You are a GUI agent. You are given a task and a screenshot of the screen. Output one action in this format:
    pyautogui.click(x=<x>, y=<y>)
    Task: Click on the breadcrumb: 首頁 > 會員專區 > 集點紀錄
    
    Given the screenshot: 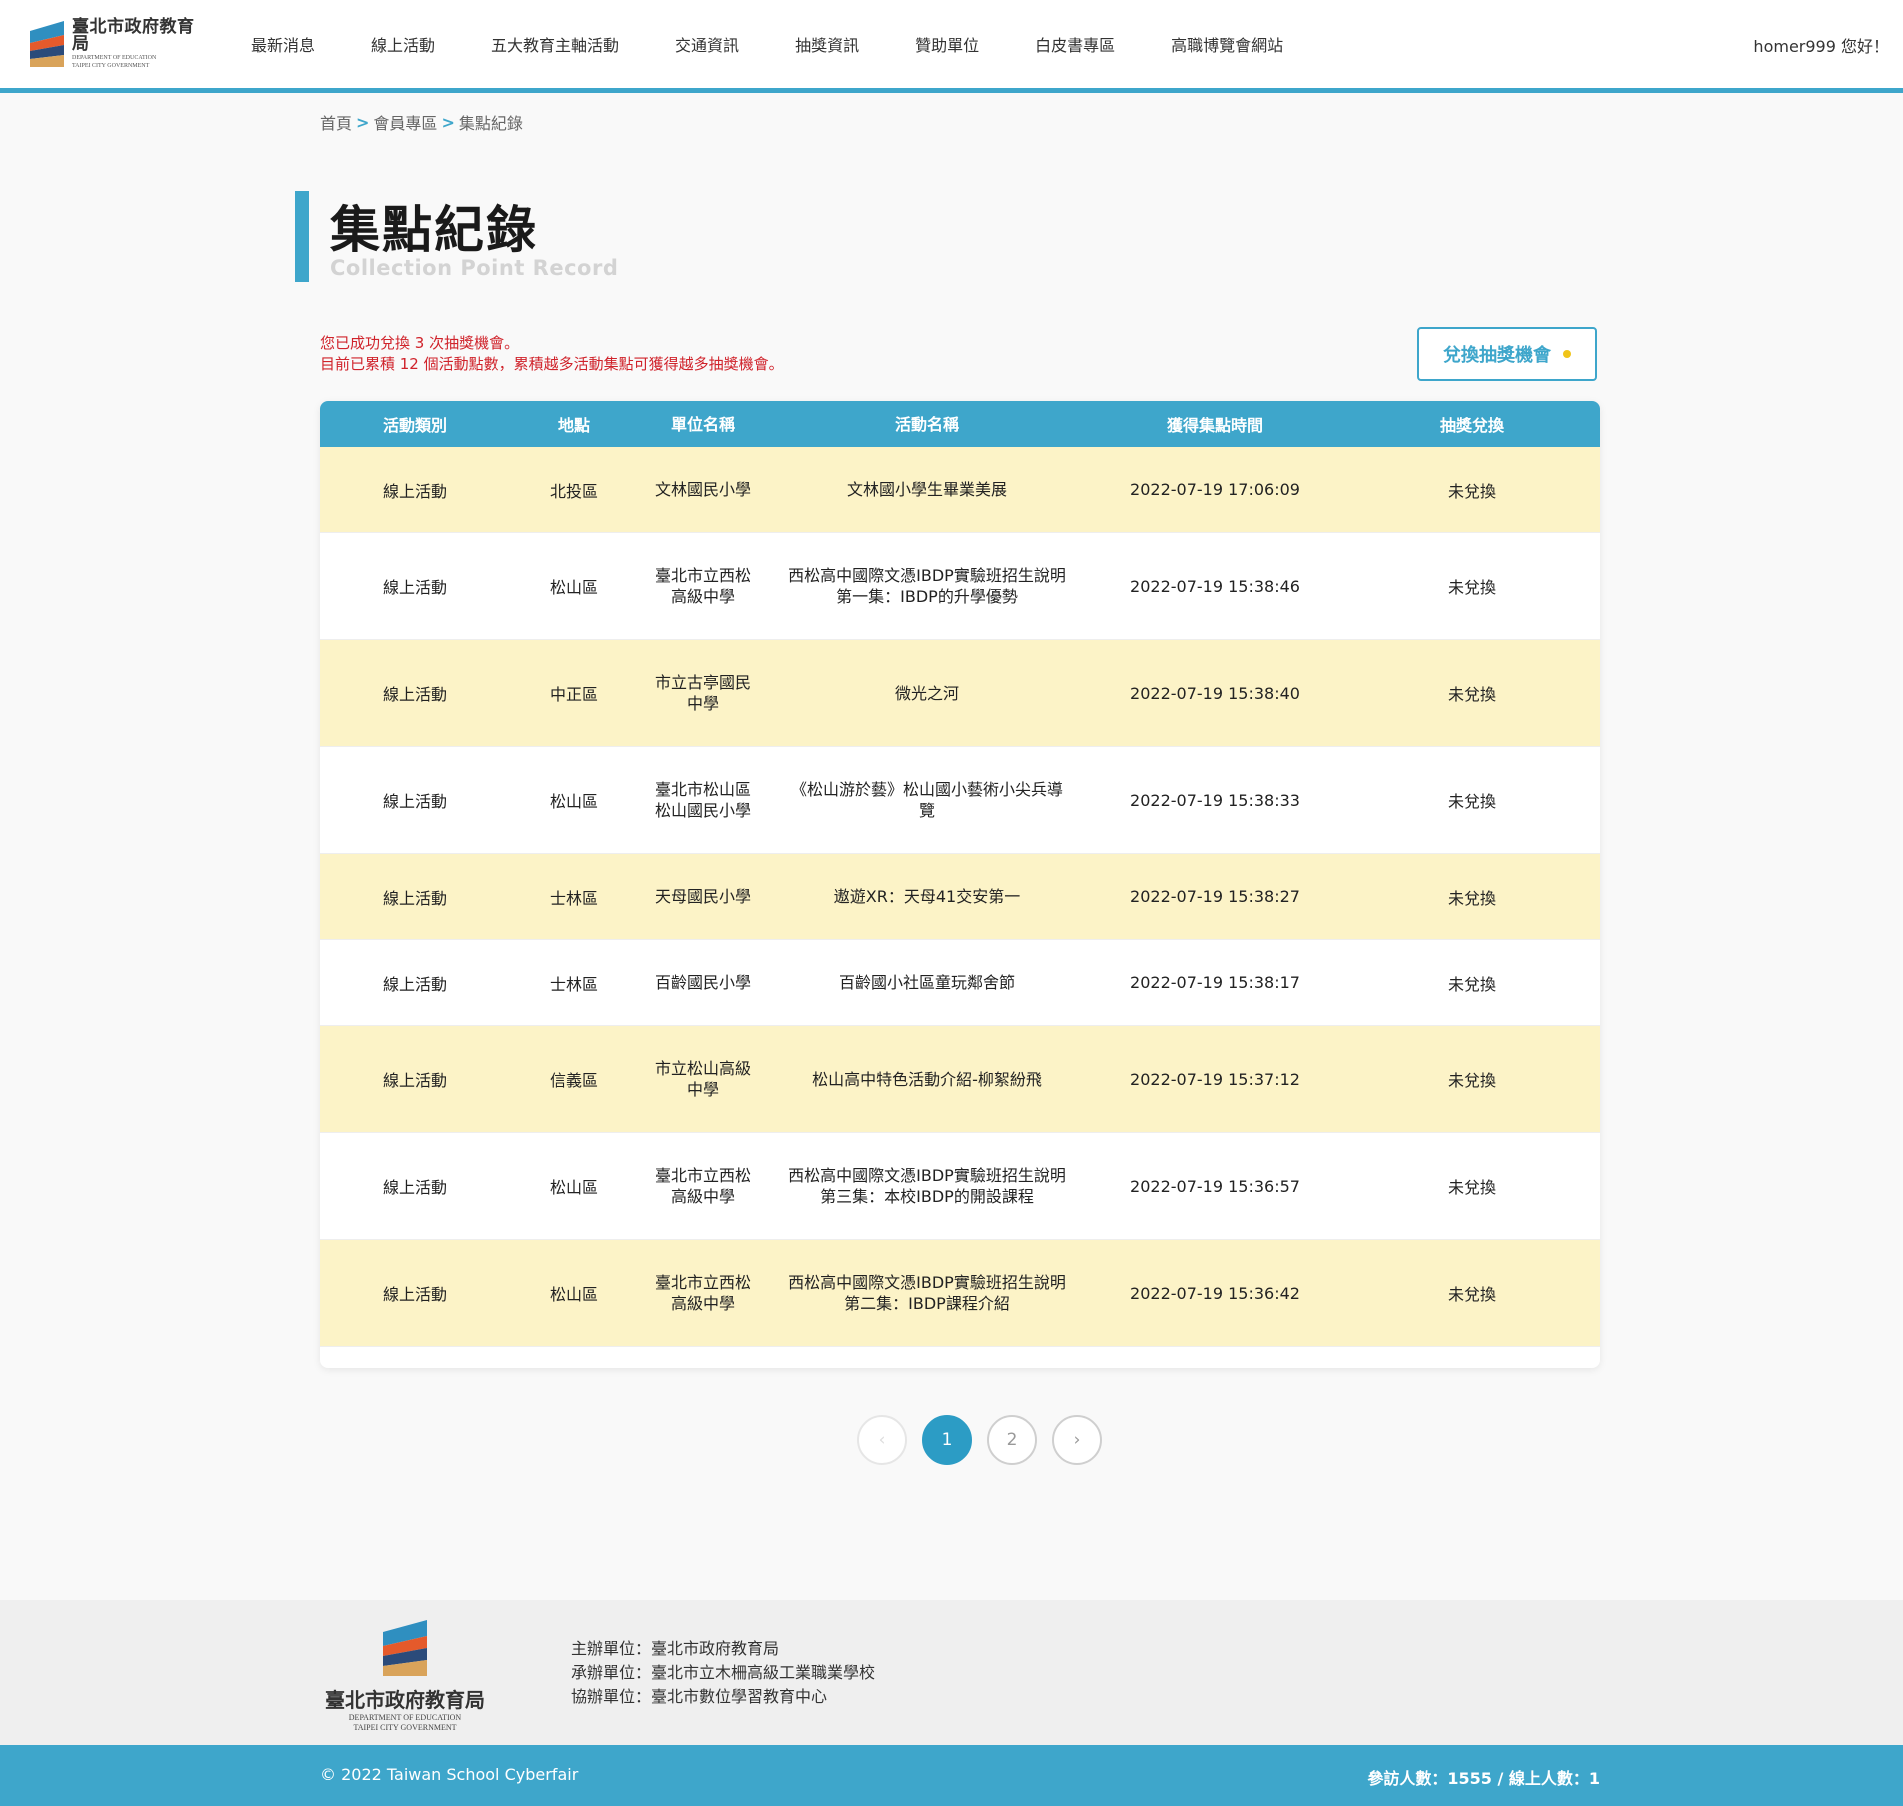 What is the action you would take?
    pyautogui.click(x=421, y=122)
    